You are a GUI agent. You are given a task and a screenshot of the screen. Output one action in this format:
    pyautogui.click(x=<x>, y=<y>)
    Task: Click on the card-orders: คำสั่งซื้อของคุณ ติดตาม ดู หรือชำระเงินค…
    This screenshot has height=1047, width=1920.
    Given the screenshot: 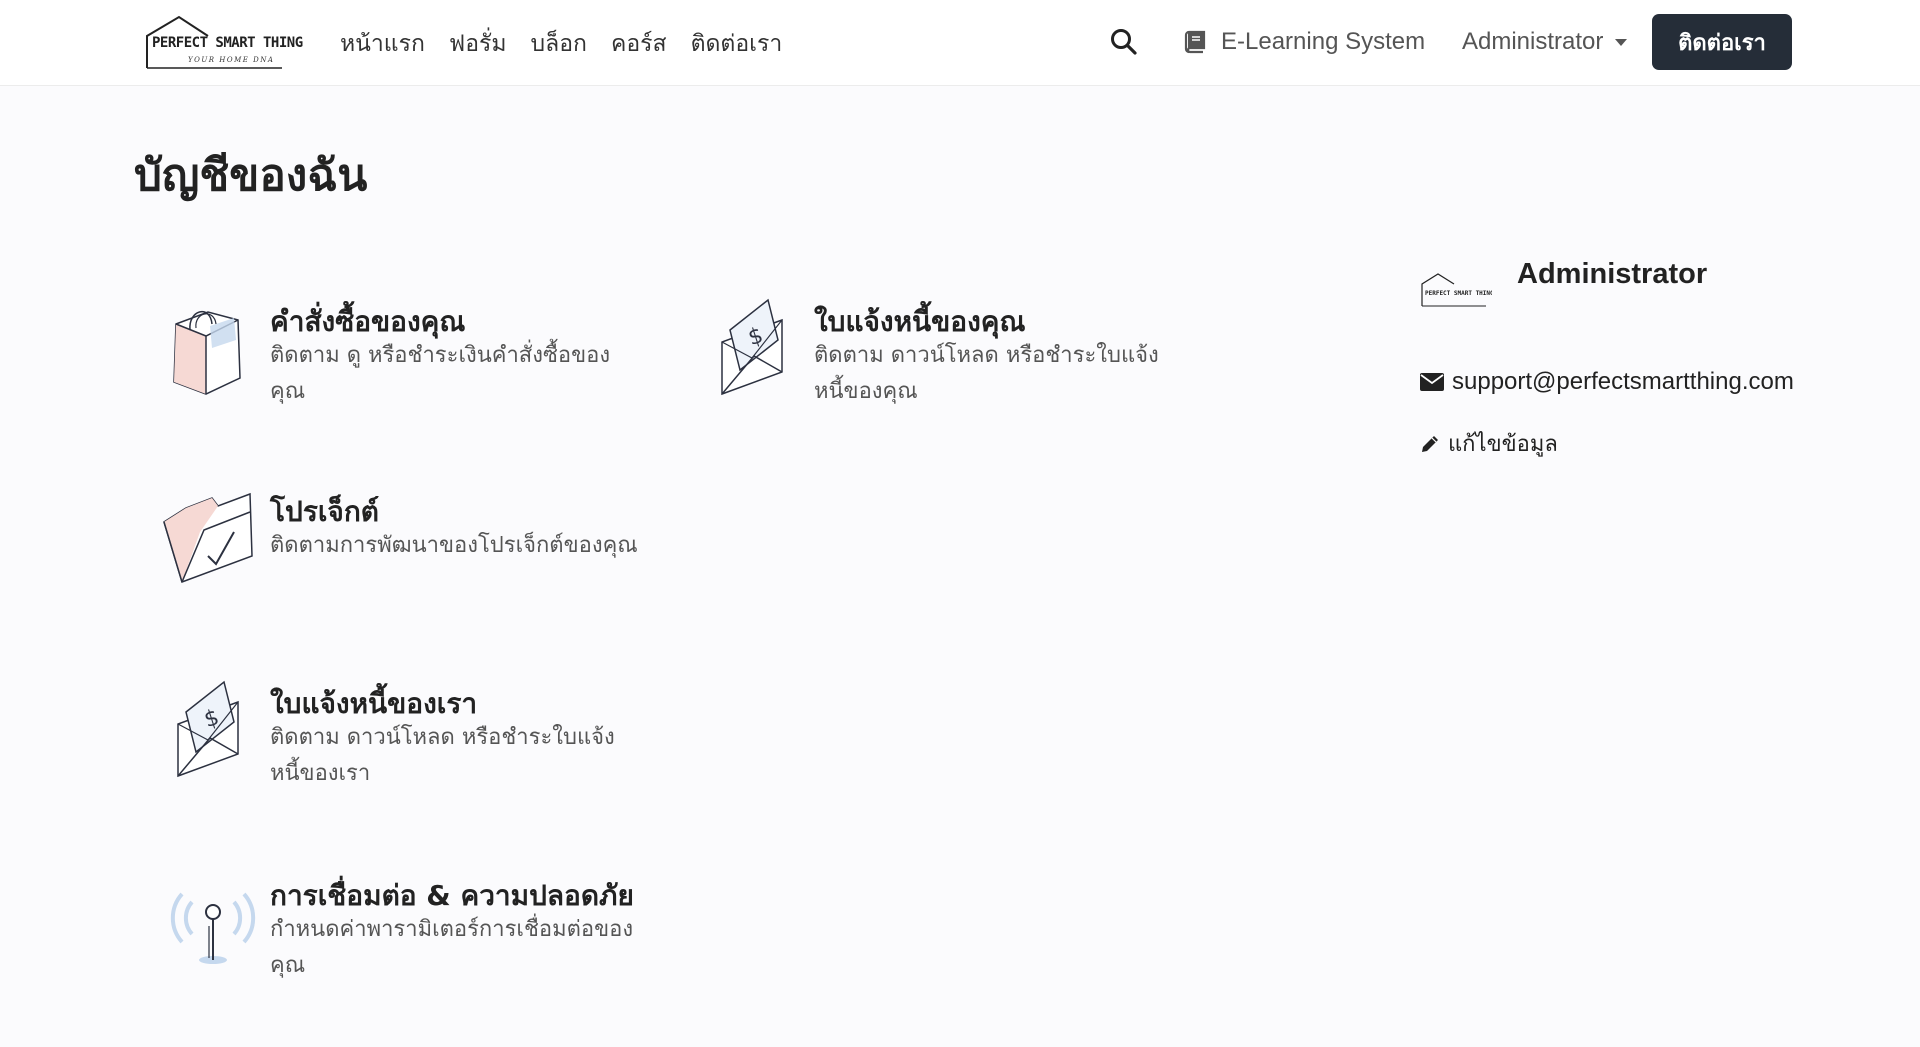 What is the action you would take?
    pyautogui.click(x=420, y=361)
    